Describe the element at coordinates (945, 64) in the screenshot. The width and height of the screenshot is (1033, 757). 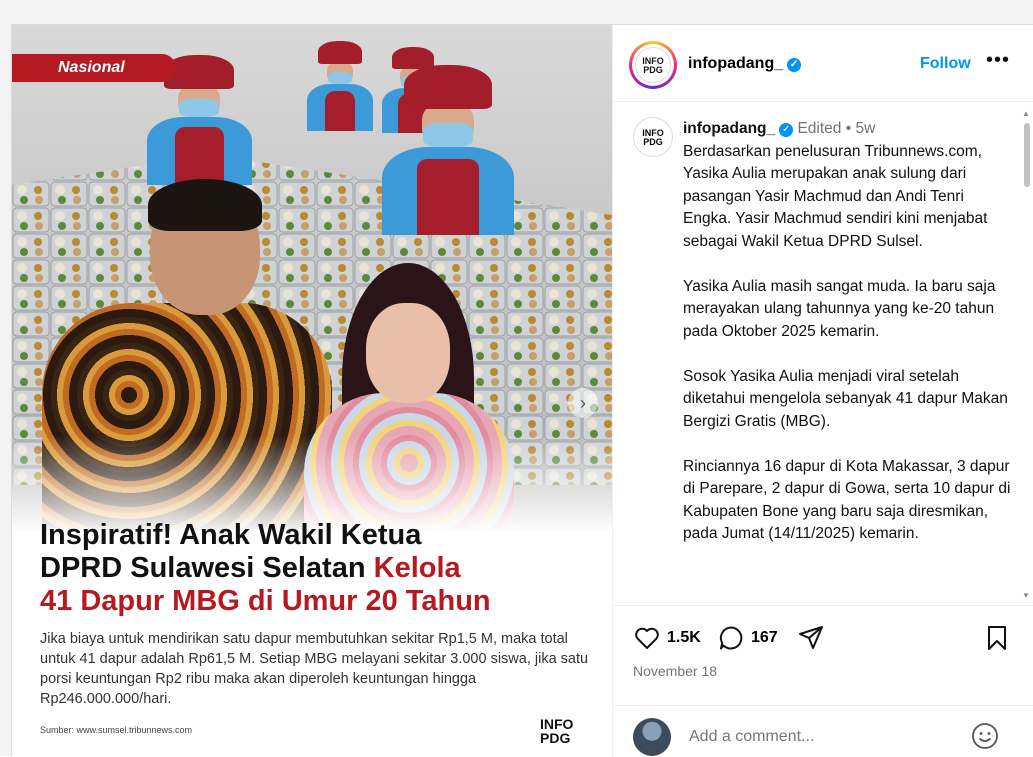
I see `follow-button: Follow` at that location.